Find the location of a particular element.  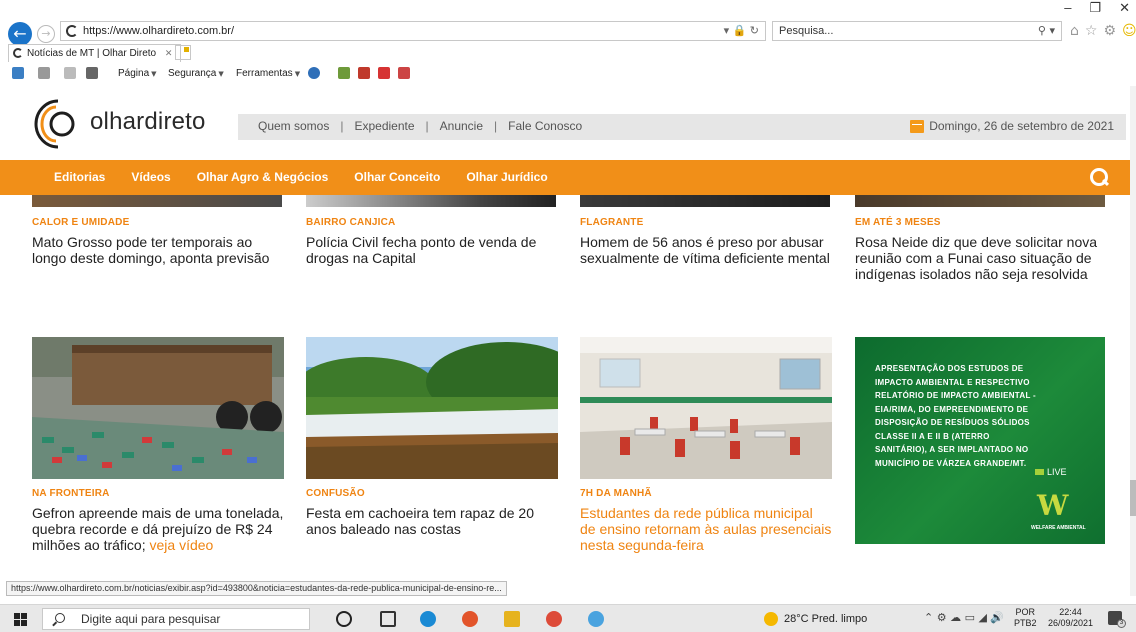

mail-icon is located at coordinates (70, 73).